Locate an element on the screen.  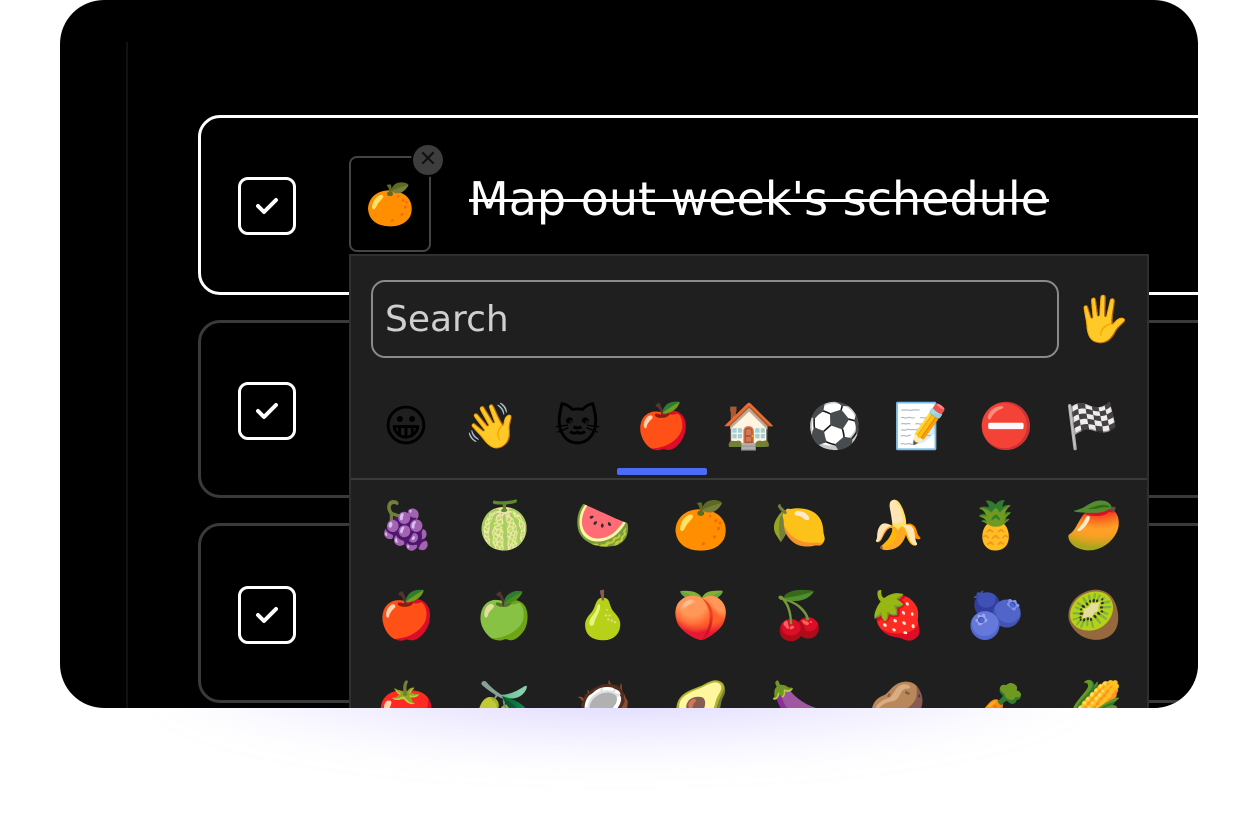
emoji-cell: 🍇 is located at coordinates (406, 525).